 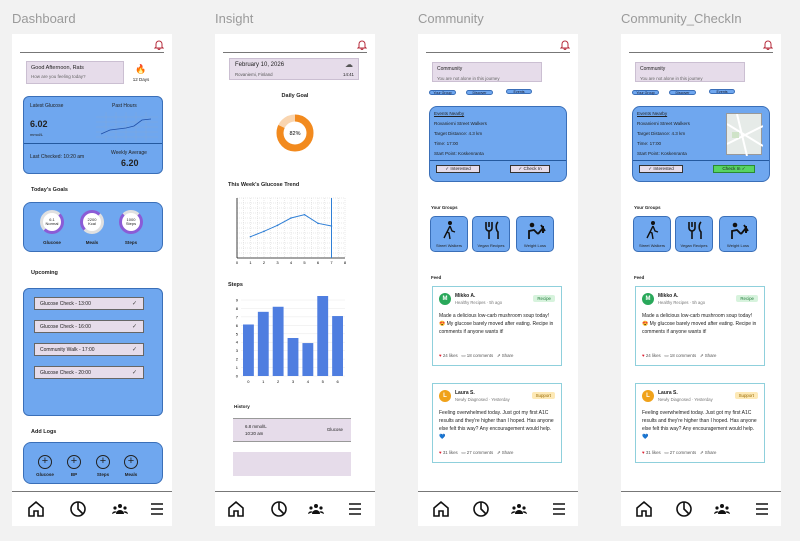 What do you see at coordinates (492, 230) in the screenshot?
I see `utensils-icon` at bounding box center [492, 230].